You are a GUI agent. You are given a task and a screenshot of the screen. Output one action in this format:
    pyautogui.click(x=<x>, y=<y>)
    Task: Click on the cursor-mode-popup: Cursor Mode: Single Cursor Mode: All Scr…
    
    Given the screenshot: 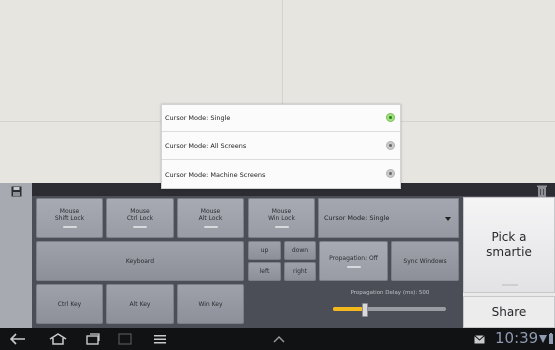 What is the action you would take?
    pyautogui.click(x=281, y=146)
    